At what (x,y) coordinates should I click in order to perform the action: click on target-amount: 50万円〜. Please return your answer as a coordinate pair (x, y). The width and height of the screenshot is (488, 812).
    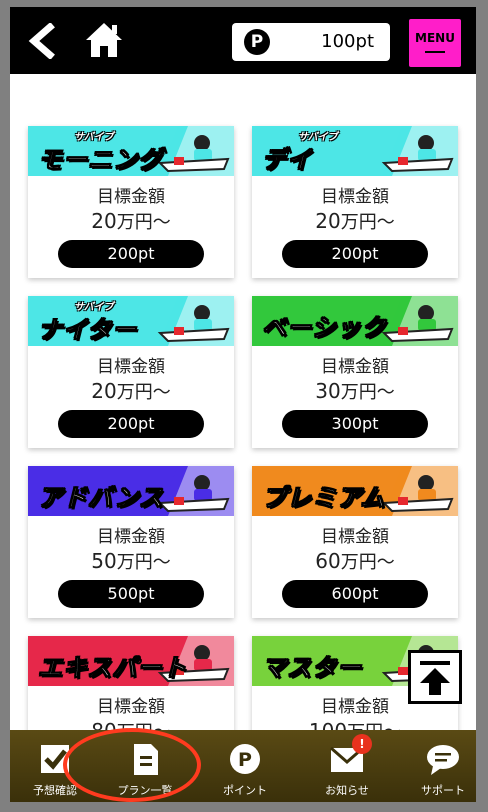
    Looking at the image, I should click on (131, 561).